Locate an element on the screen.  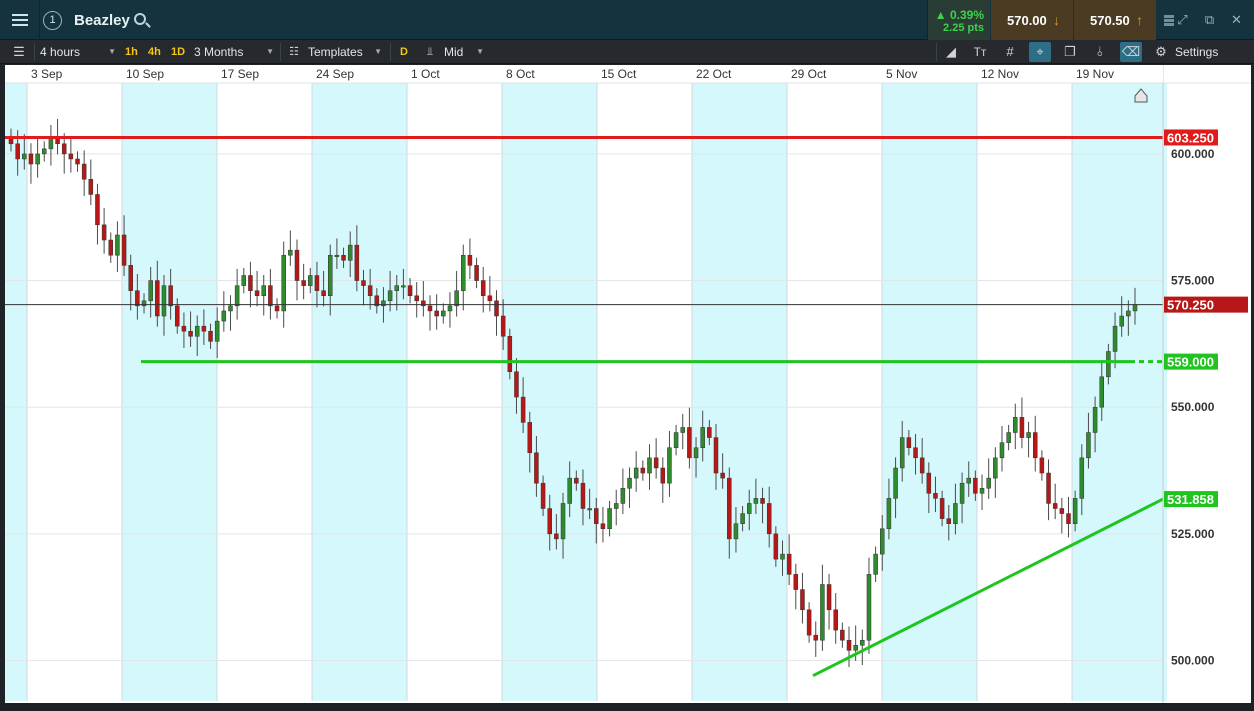
indicator-icon: ⫰ is located at coordinates (1100, 52).